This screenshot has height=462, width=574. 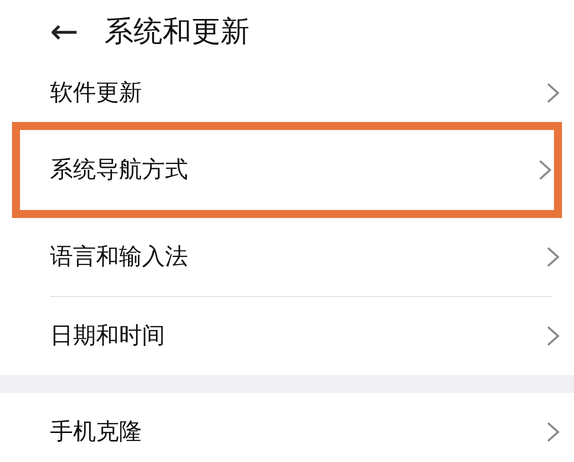 I want to click on back-button: ←, so click(x=64, y=32).